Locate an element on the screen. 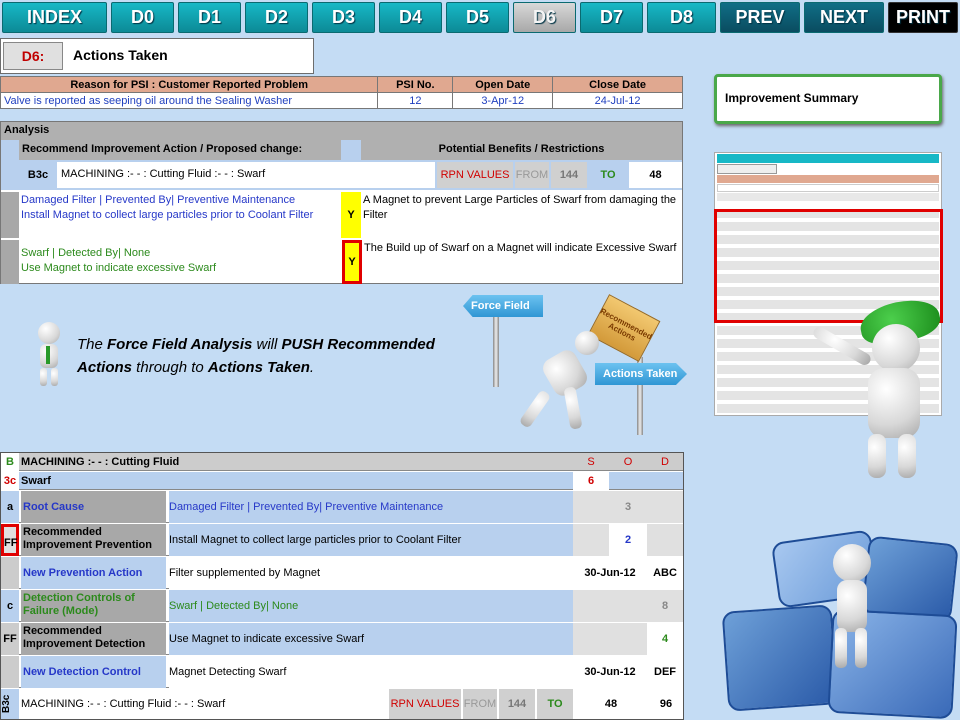 Image resolution: width=960 pixels, height=720 pixels. analysis-flag-2: Y is located at coordinates (352, 262).